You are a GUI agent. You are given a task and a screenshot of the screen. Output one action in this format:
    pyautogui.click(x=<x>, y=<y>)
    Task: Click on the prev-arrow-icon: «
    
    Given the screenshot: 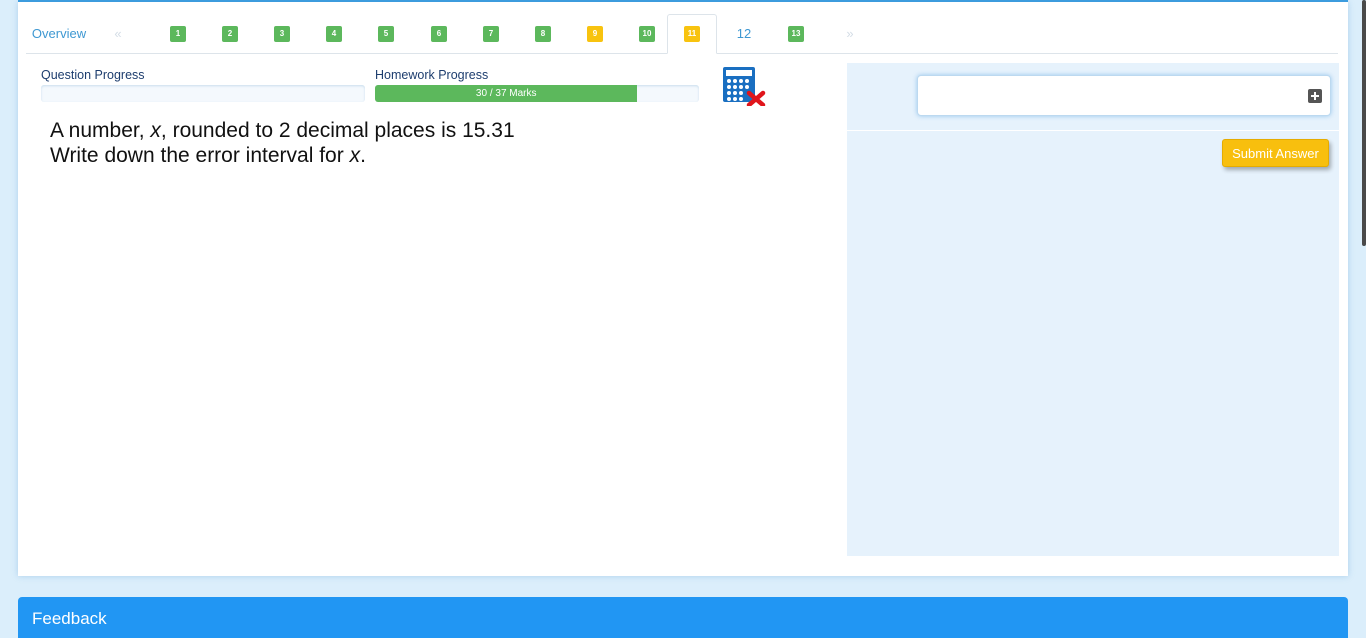 What is the action you would take?
    pyautogui.click(x=118, y=33)
    